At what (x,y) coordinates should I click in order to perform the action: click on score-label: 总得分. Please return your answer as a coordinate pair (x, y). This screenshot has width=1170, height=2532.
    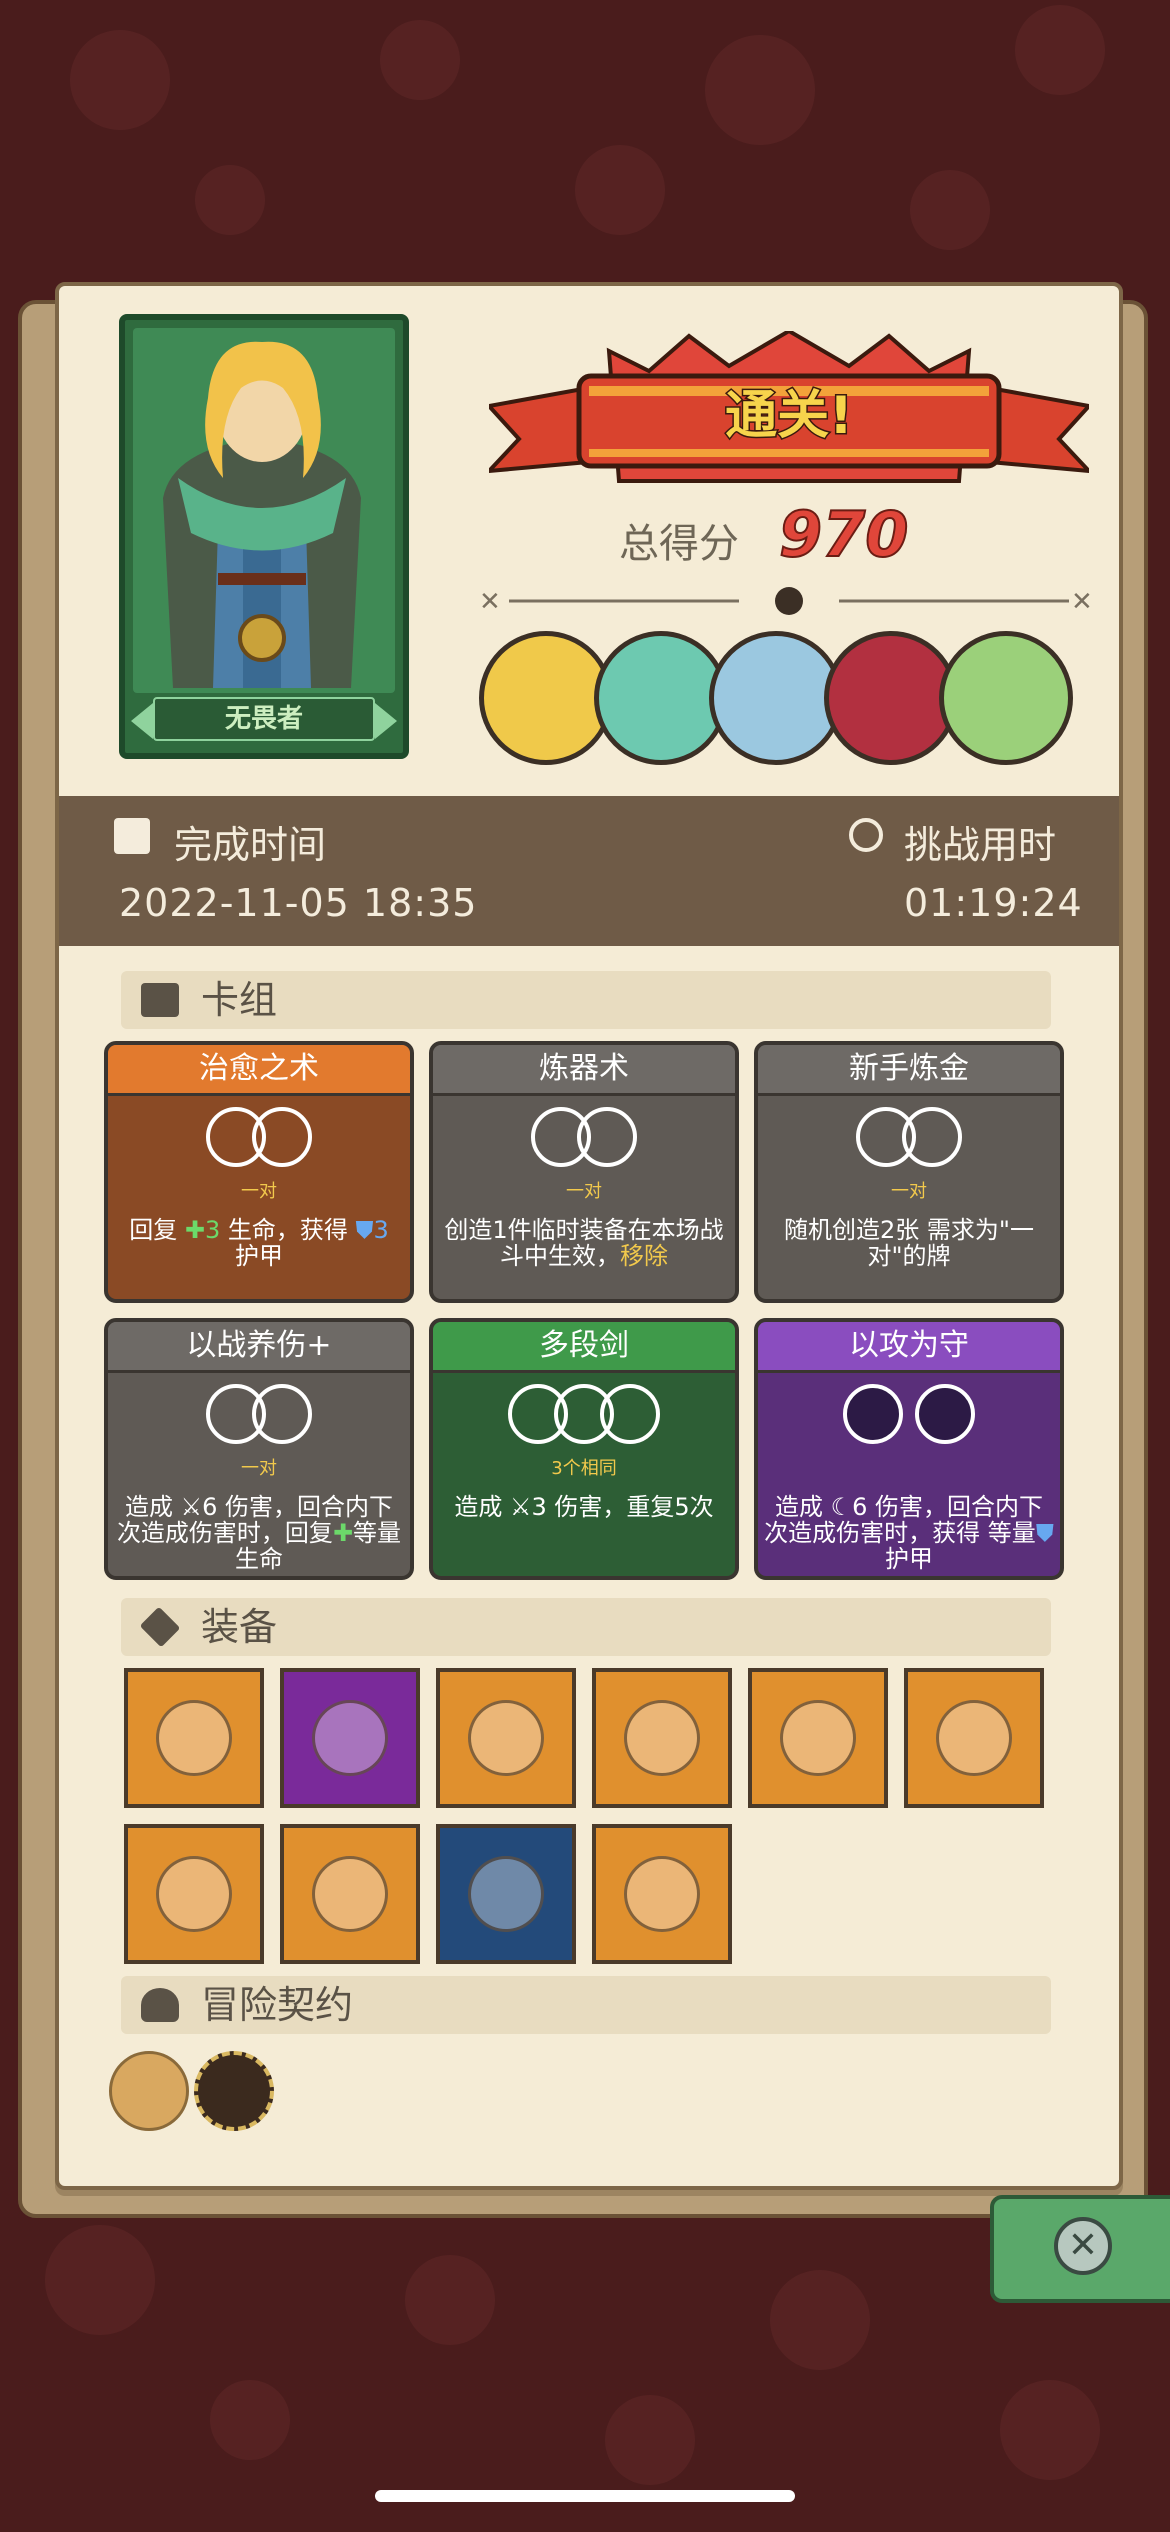
    Looking at the image, I should click on (679, 544).